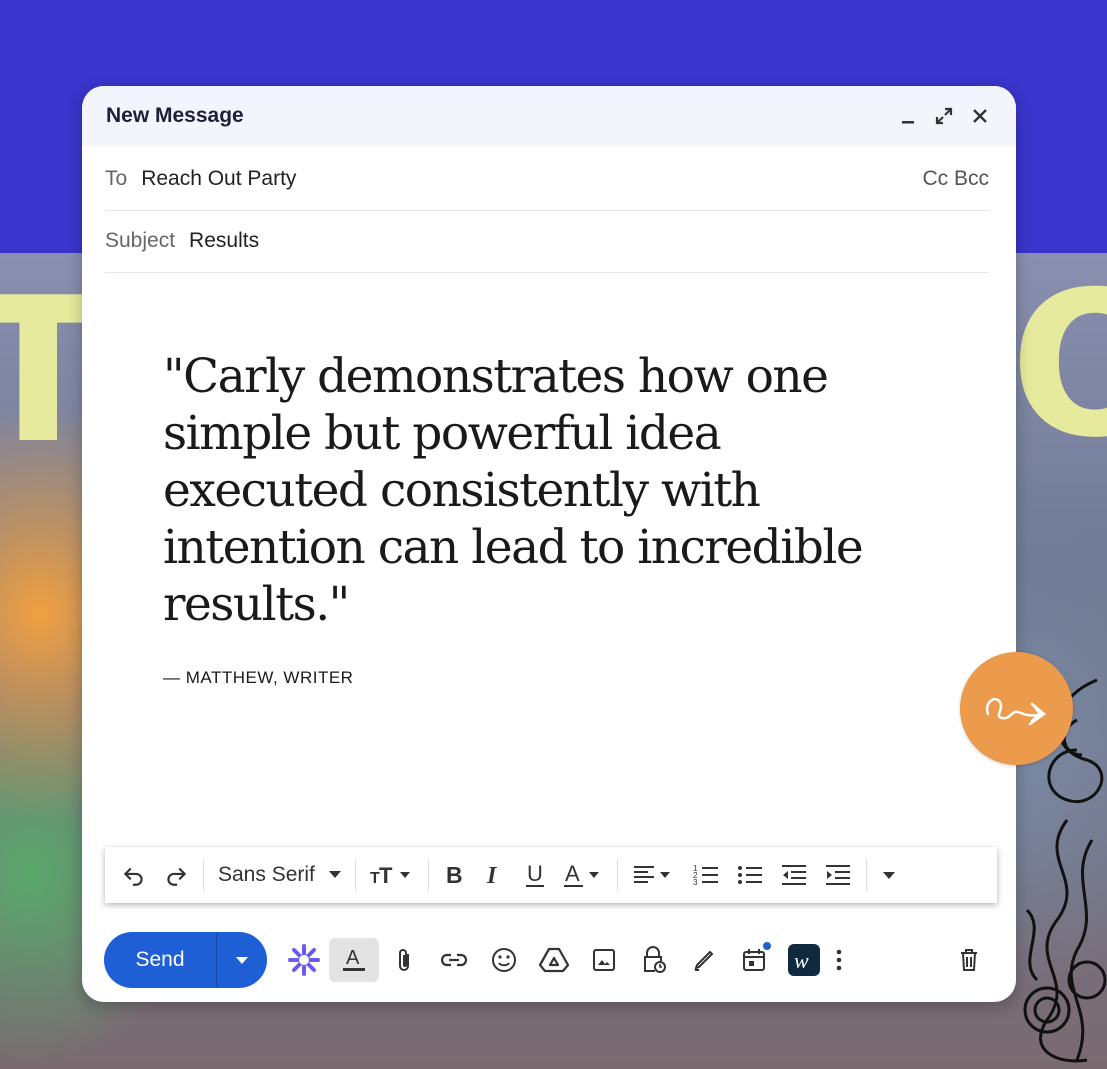  I want to click on send-options-button, so click(242, 960).